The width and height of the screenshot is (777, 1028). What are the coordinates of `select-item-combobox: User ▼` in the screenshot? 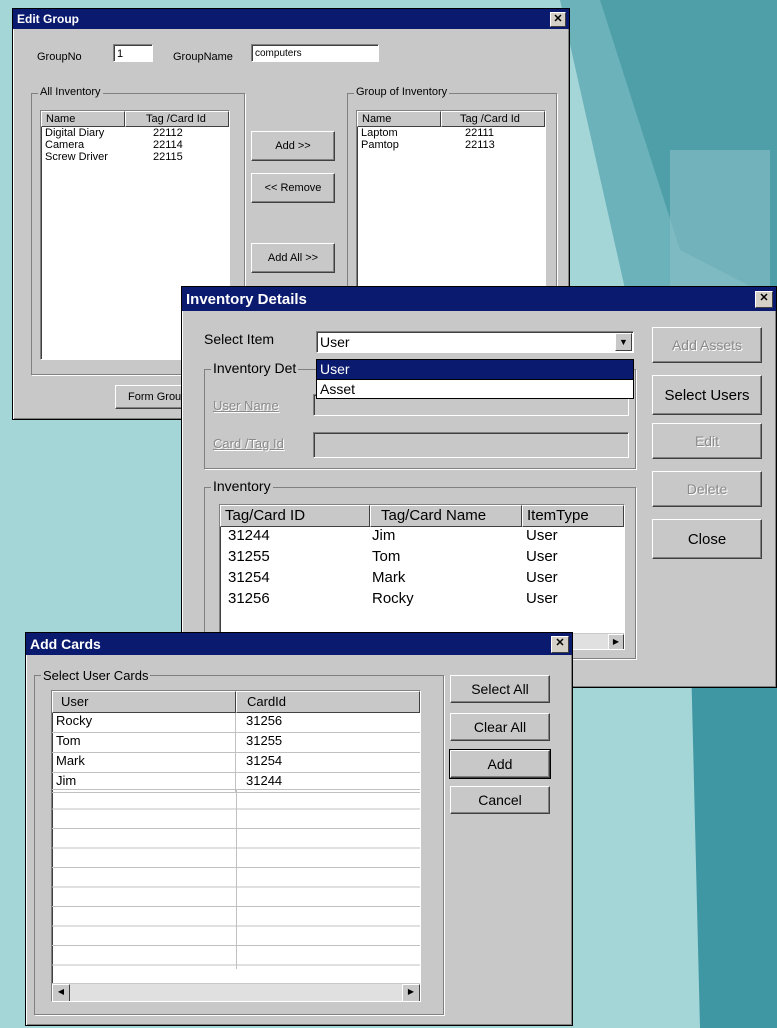 It's located at (475, 342).